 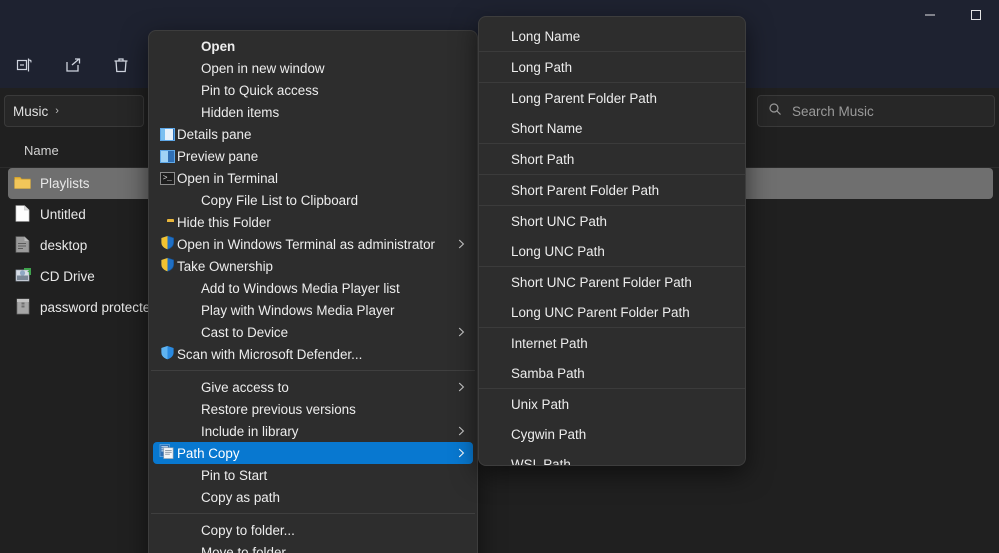 I want to click on menu-item-hide-this-folder: Hide this Folder, so click(x=313, y=222).